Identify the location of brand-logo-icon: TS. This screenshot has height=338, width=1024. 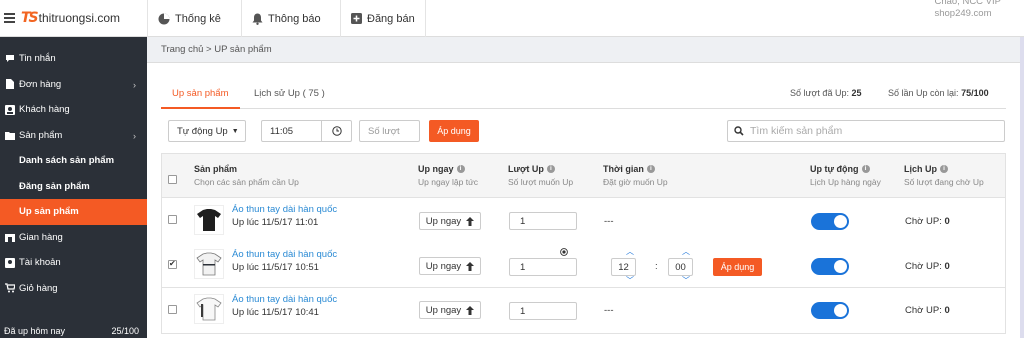
(30, 18).